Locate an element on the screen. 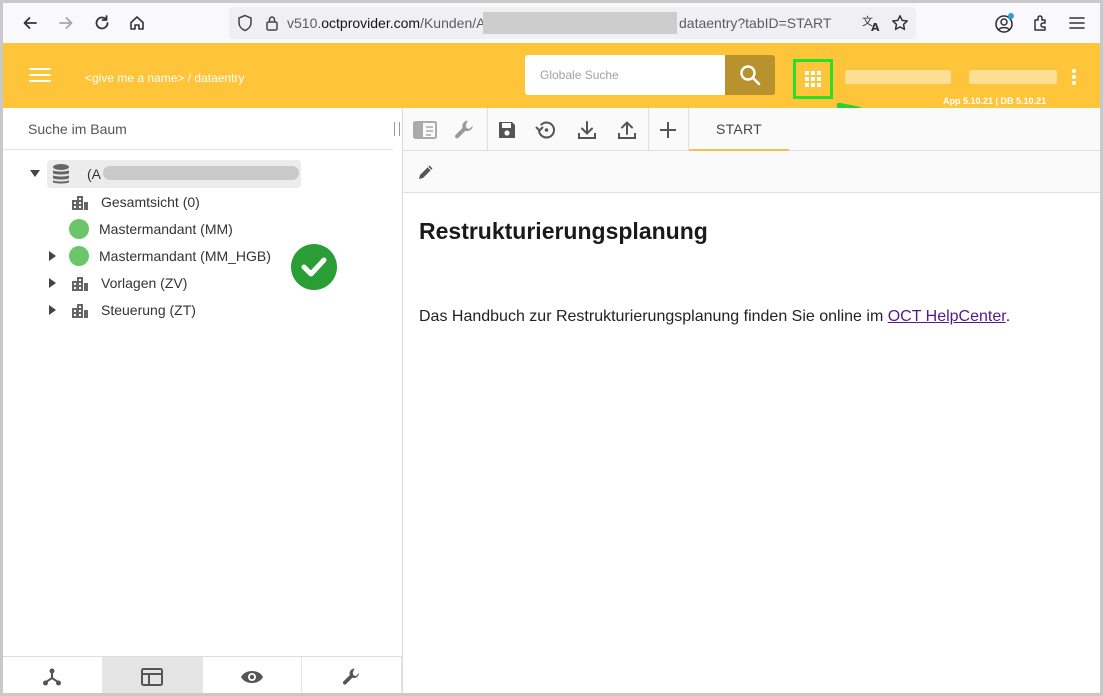 This screenshot has height=696, width=1103. forward-icon is located at coordinates (66, 23).